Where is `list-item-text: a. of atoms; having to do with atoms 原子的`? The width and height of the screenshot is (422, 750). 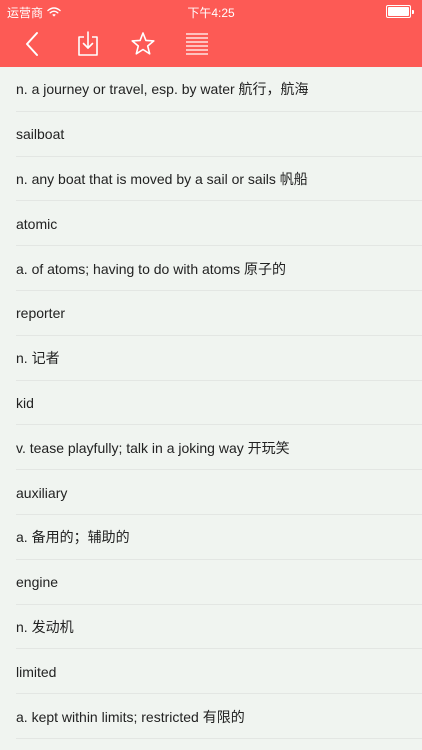 list-item-text: a. of atoms; having to do with atoms 原子的 is located at coordinates (151, 268).